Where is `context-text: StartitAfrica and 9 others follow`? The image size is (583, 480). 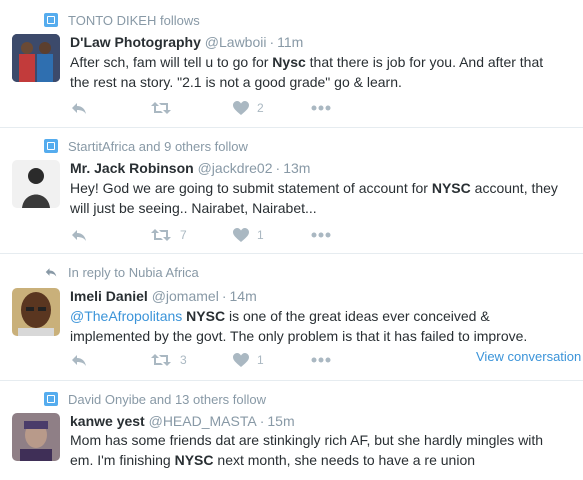
context-text: StartitAfrica and 9 others follow is located at coordinates (158, 146).